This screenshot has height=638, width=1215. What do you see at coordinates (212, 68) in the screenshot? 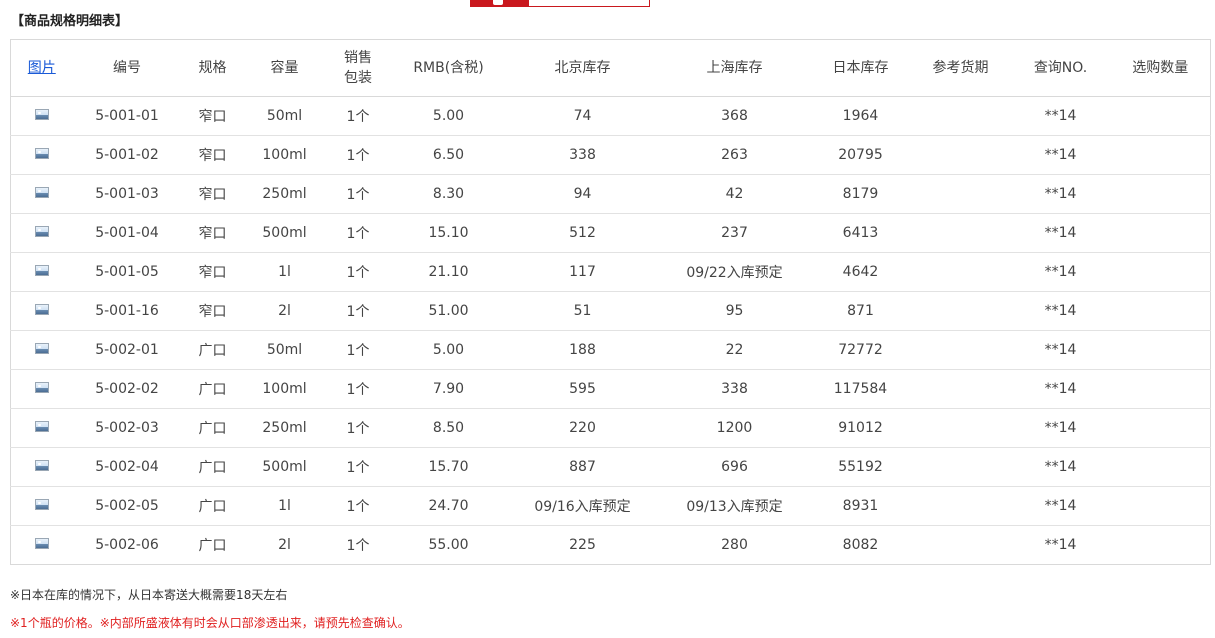
I see `header-spec: 规格` at bounding box center [212, 68].